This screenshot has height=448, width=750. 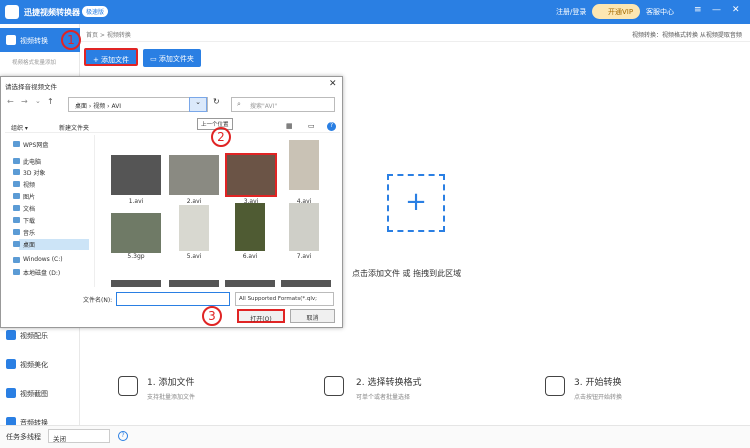 I want to click on tree-item: 文档, so click(x=29, y=208).